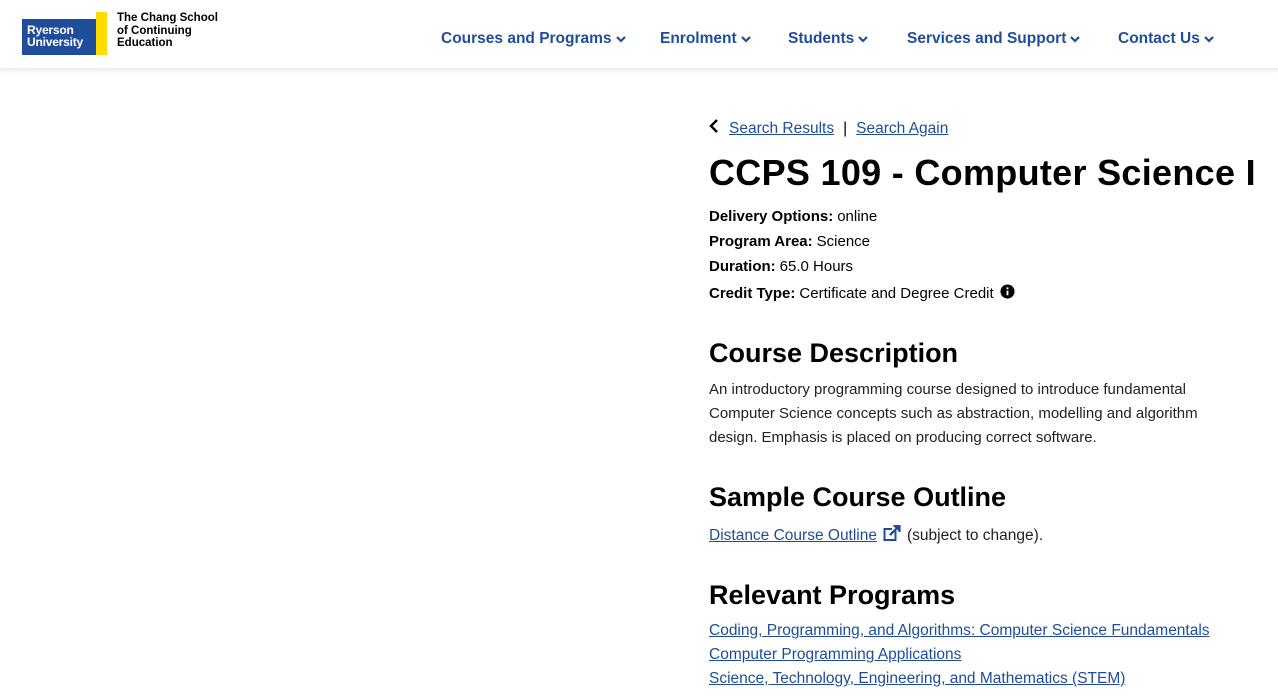 Image resolution: width=1278 pixels, height=697 pixels. I want to click on program-area-row: Program Area: Science, so click(789, 241).